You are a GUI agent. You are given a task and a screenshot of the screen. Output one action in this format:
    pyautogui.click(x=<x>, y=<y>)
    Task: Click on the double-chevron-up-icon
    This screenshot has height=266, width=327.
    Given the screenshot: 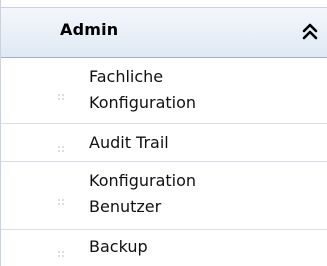 What is the action you would take?
    pyautogui.click(x=310, y=32)
    